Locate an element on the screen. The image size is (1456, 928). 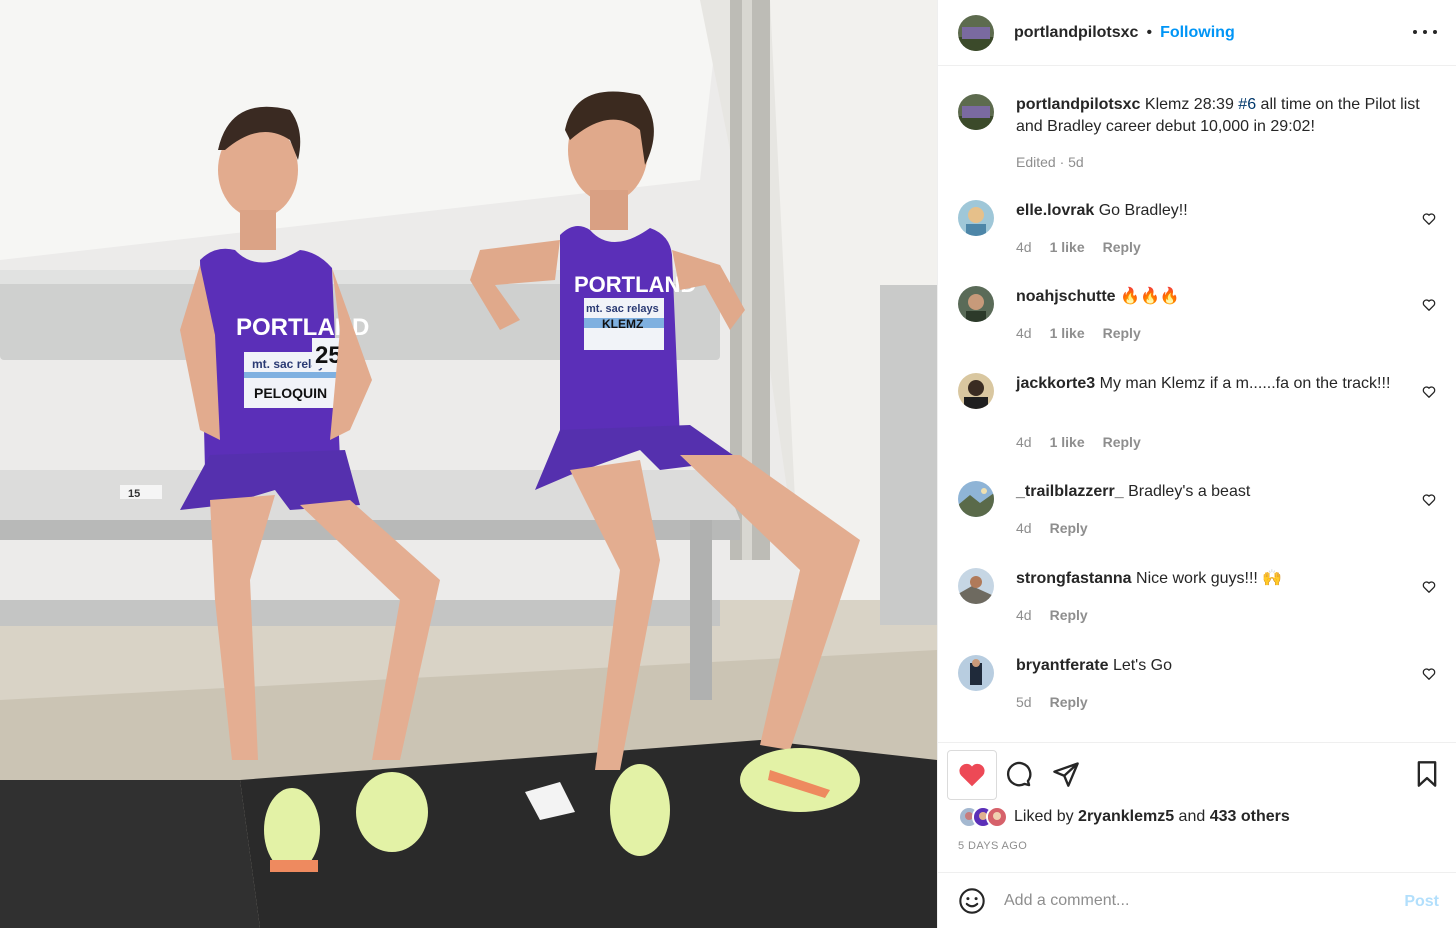
caption-meta: Edited · 5d is located at coordinates (1050, 162).